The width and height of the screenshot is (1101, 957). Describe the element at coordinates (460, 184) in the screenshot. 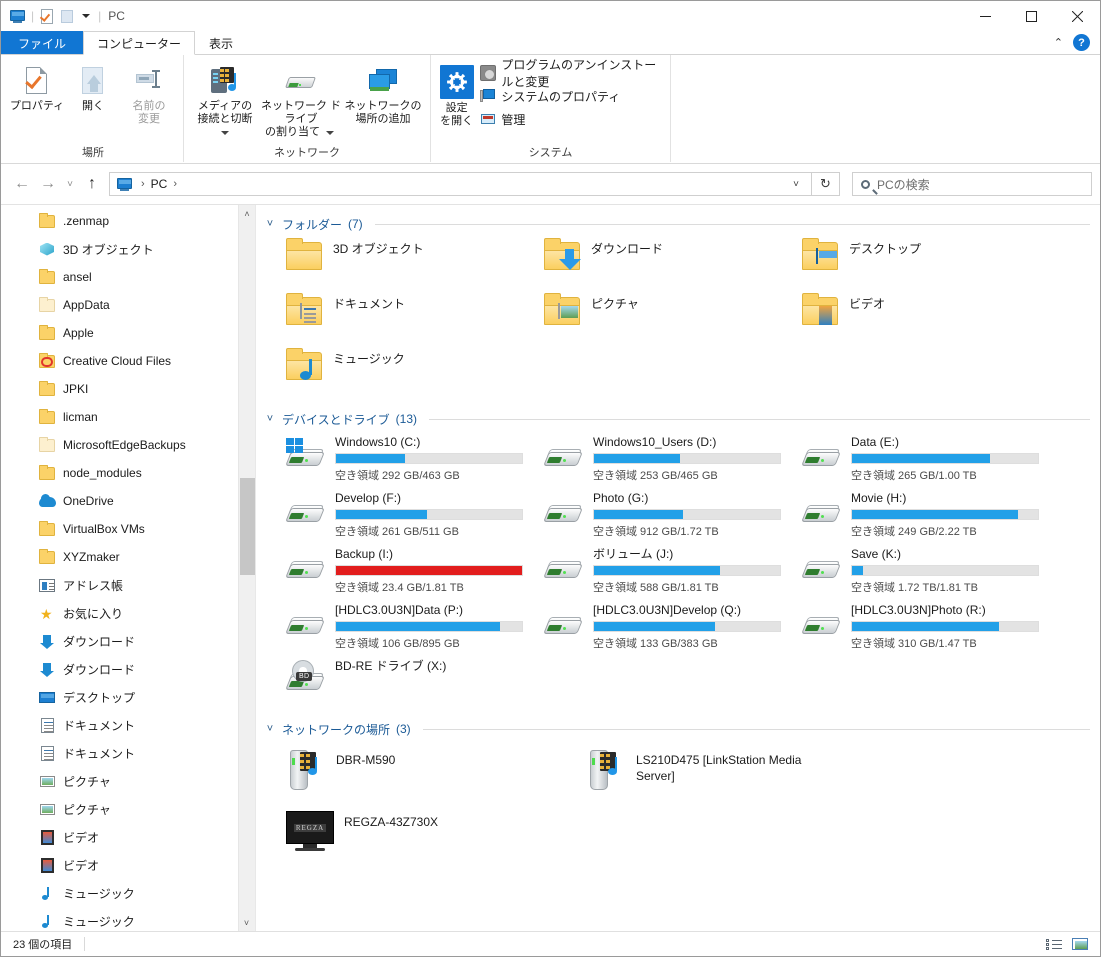

I see `breadcrumb-bar: › PC › ˅` at that location.